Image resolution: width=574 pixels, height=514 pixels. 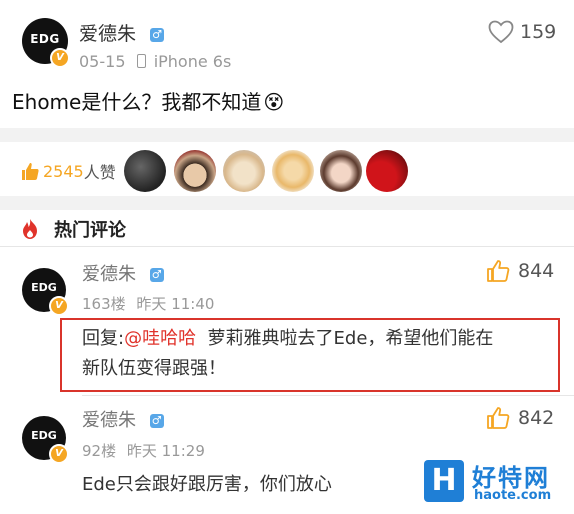 What do you see at coordinates (350, 338) in the screenshot?
I see `reply-text-line-1: 萝莉雅典啦去了Ede，希望他们能在` at bounding box center [350, 338].